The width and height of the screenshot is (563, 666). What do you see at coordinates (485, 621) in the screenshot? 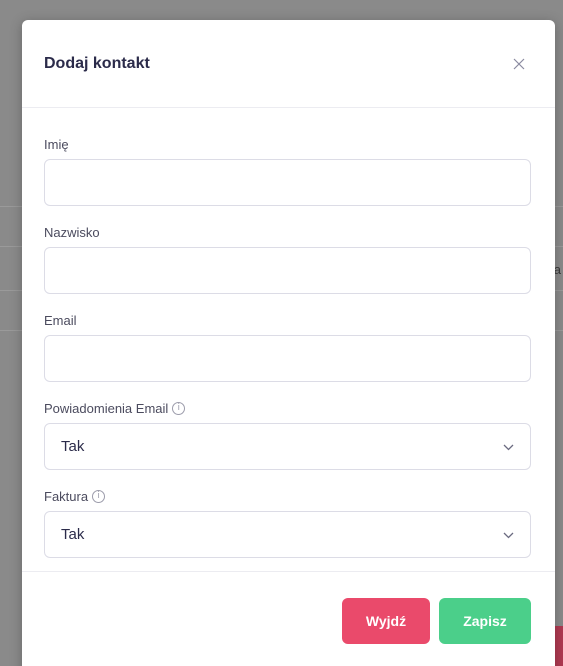
I see `save-button: Zapisz` at bounding box center [485, 621].